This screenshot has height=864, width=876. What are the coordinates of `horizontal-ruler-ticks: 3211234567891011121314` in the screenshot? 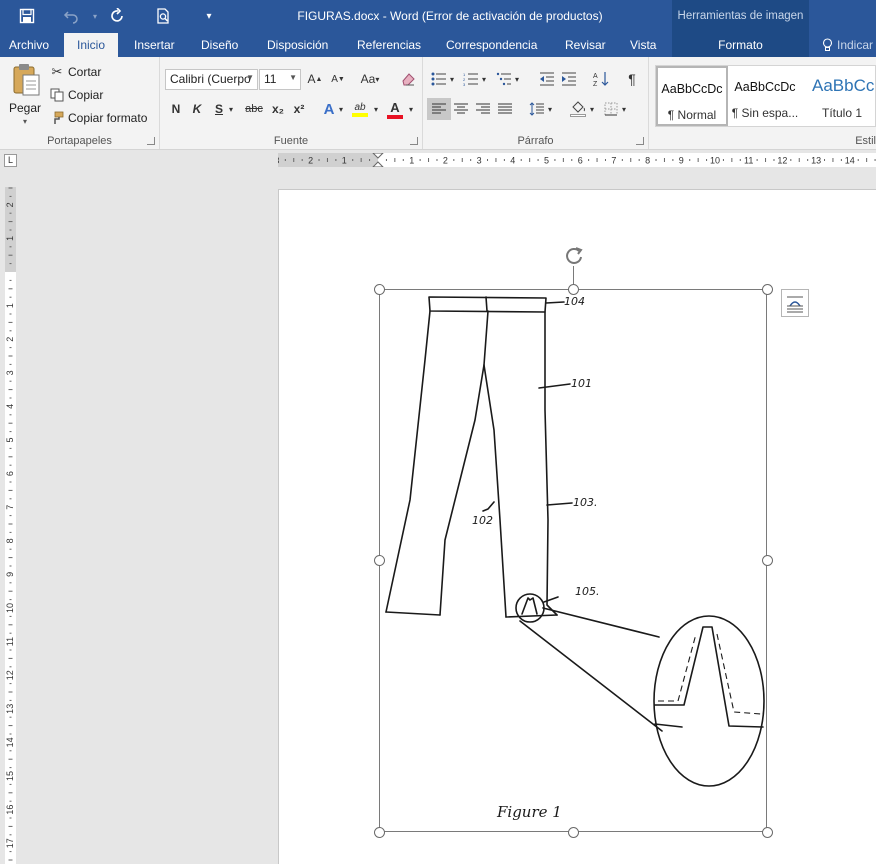 It's located at (577, 161).